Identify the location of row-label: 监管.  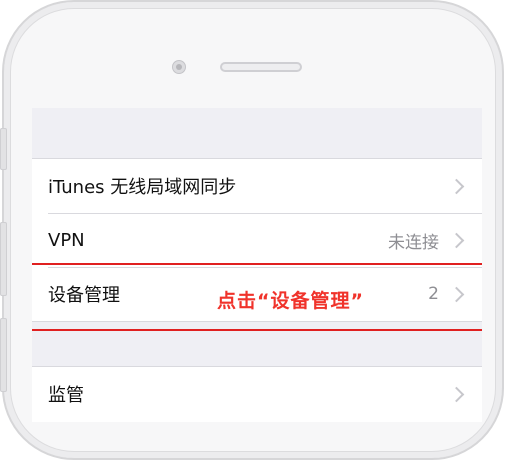
(66, 395).